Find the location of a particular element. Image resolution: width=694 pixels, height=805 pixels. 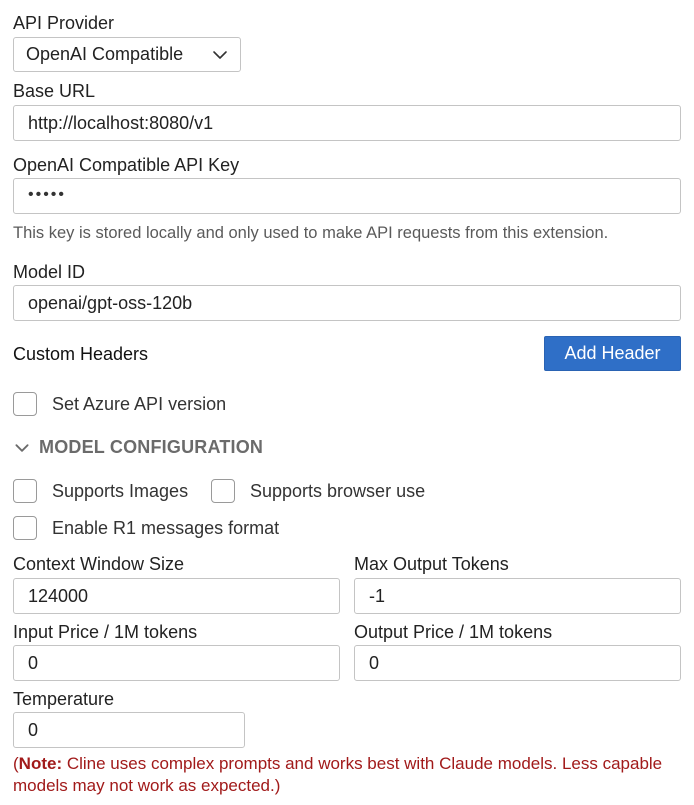

max-output-input is located at coordinates (517, 596).